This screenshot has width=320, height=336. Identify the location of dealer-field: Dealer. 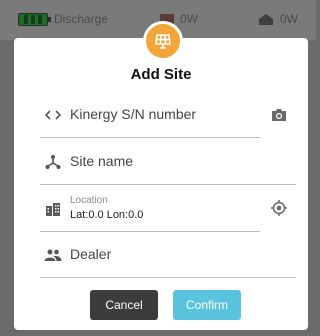
(168, 255).